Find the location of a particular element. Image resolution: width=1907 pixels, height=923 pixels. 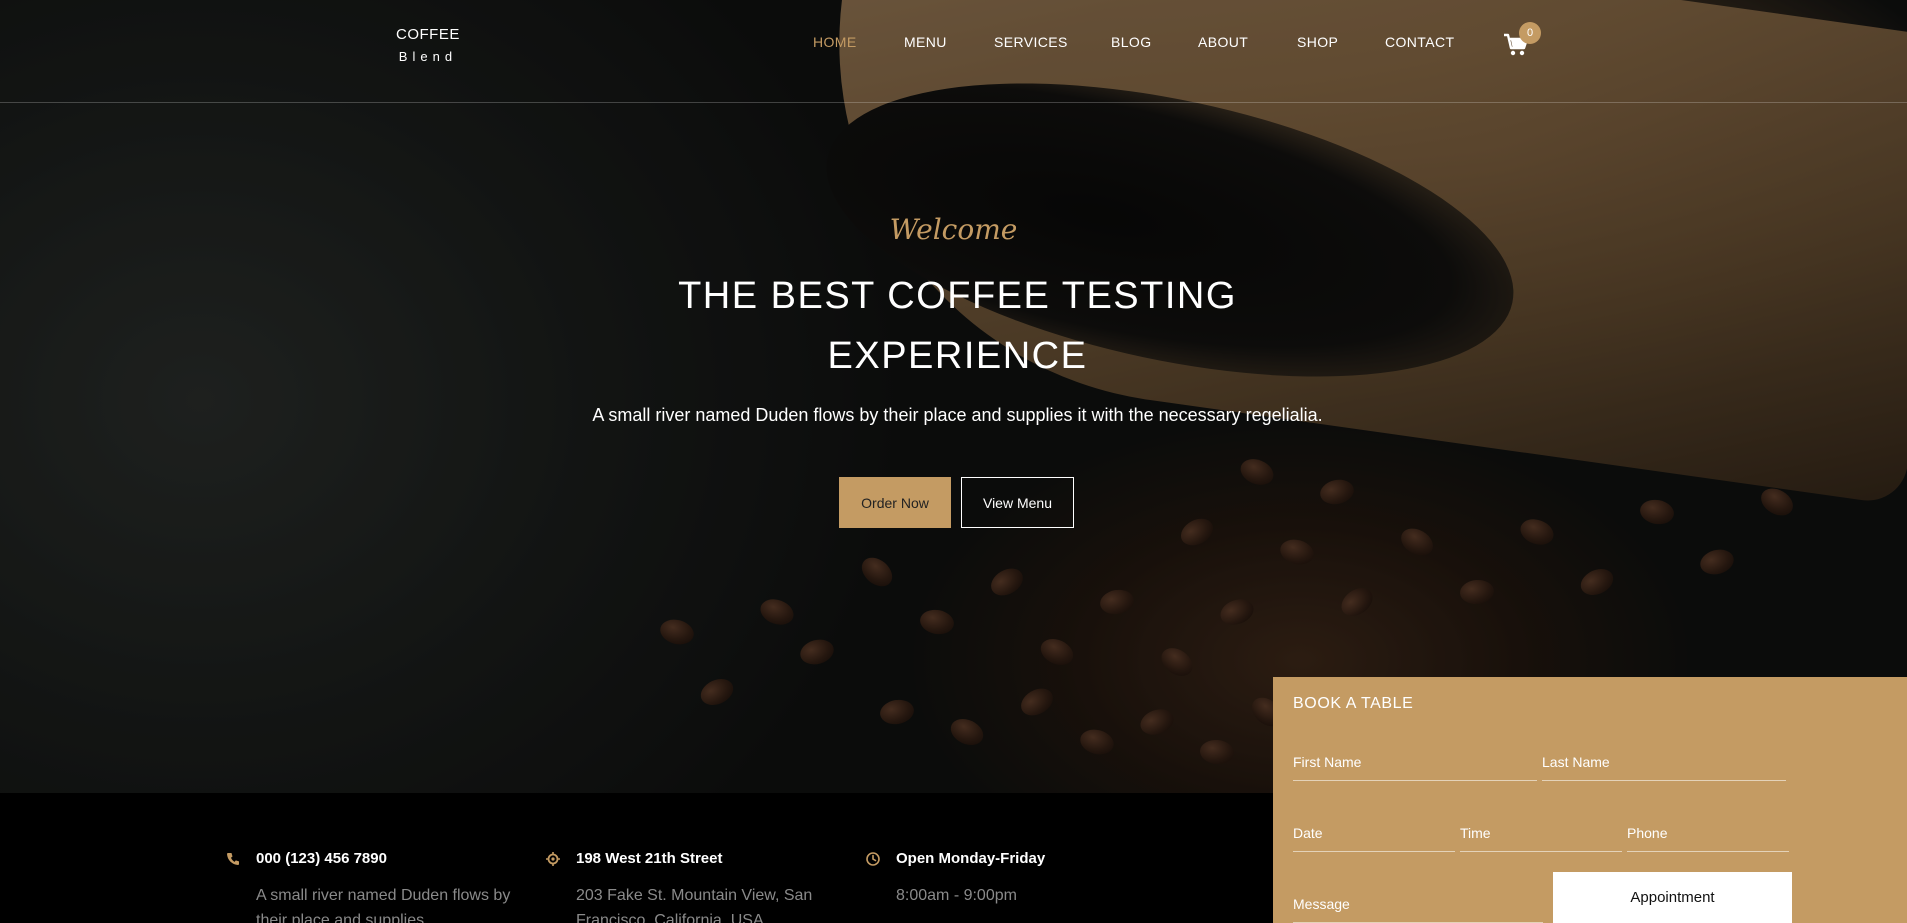

order-now-button: Order Now is located at coordinates (895, 502).